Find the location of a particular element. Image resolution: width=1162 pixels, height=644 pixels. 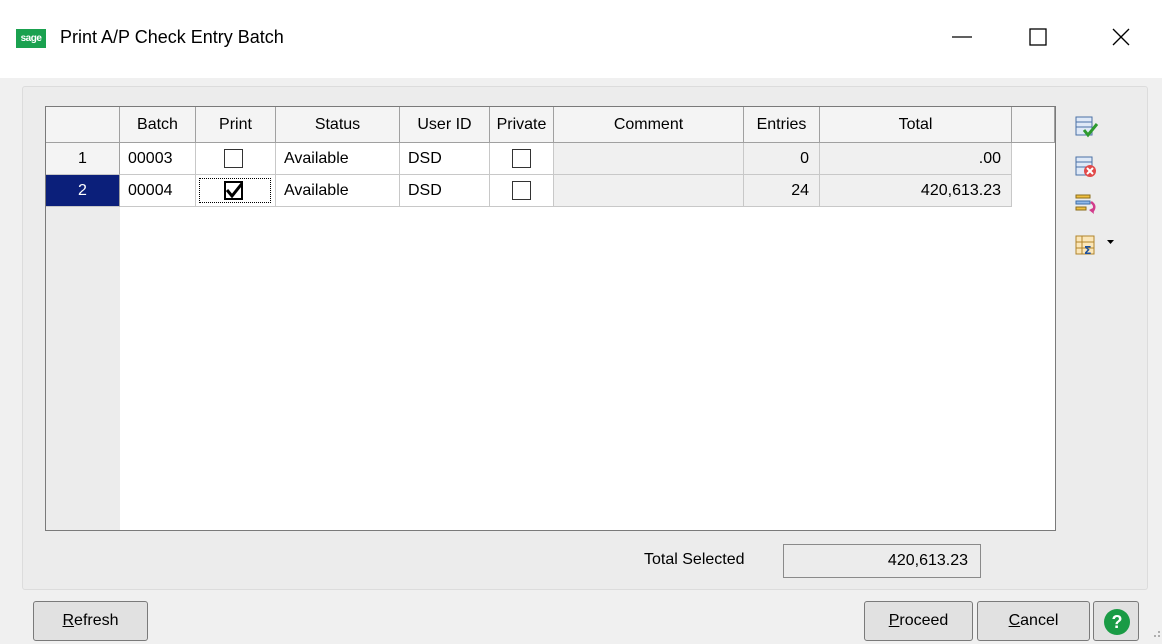

grid-options-button: Σ is located at coordinates (1087, 245).